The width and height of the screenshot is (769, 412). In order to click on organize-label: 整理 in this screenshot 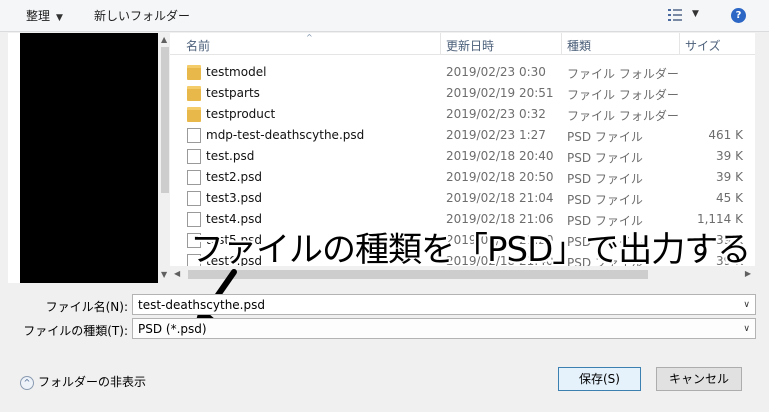, I will do `click(38, 16)`.